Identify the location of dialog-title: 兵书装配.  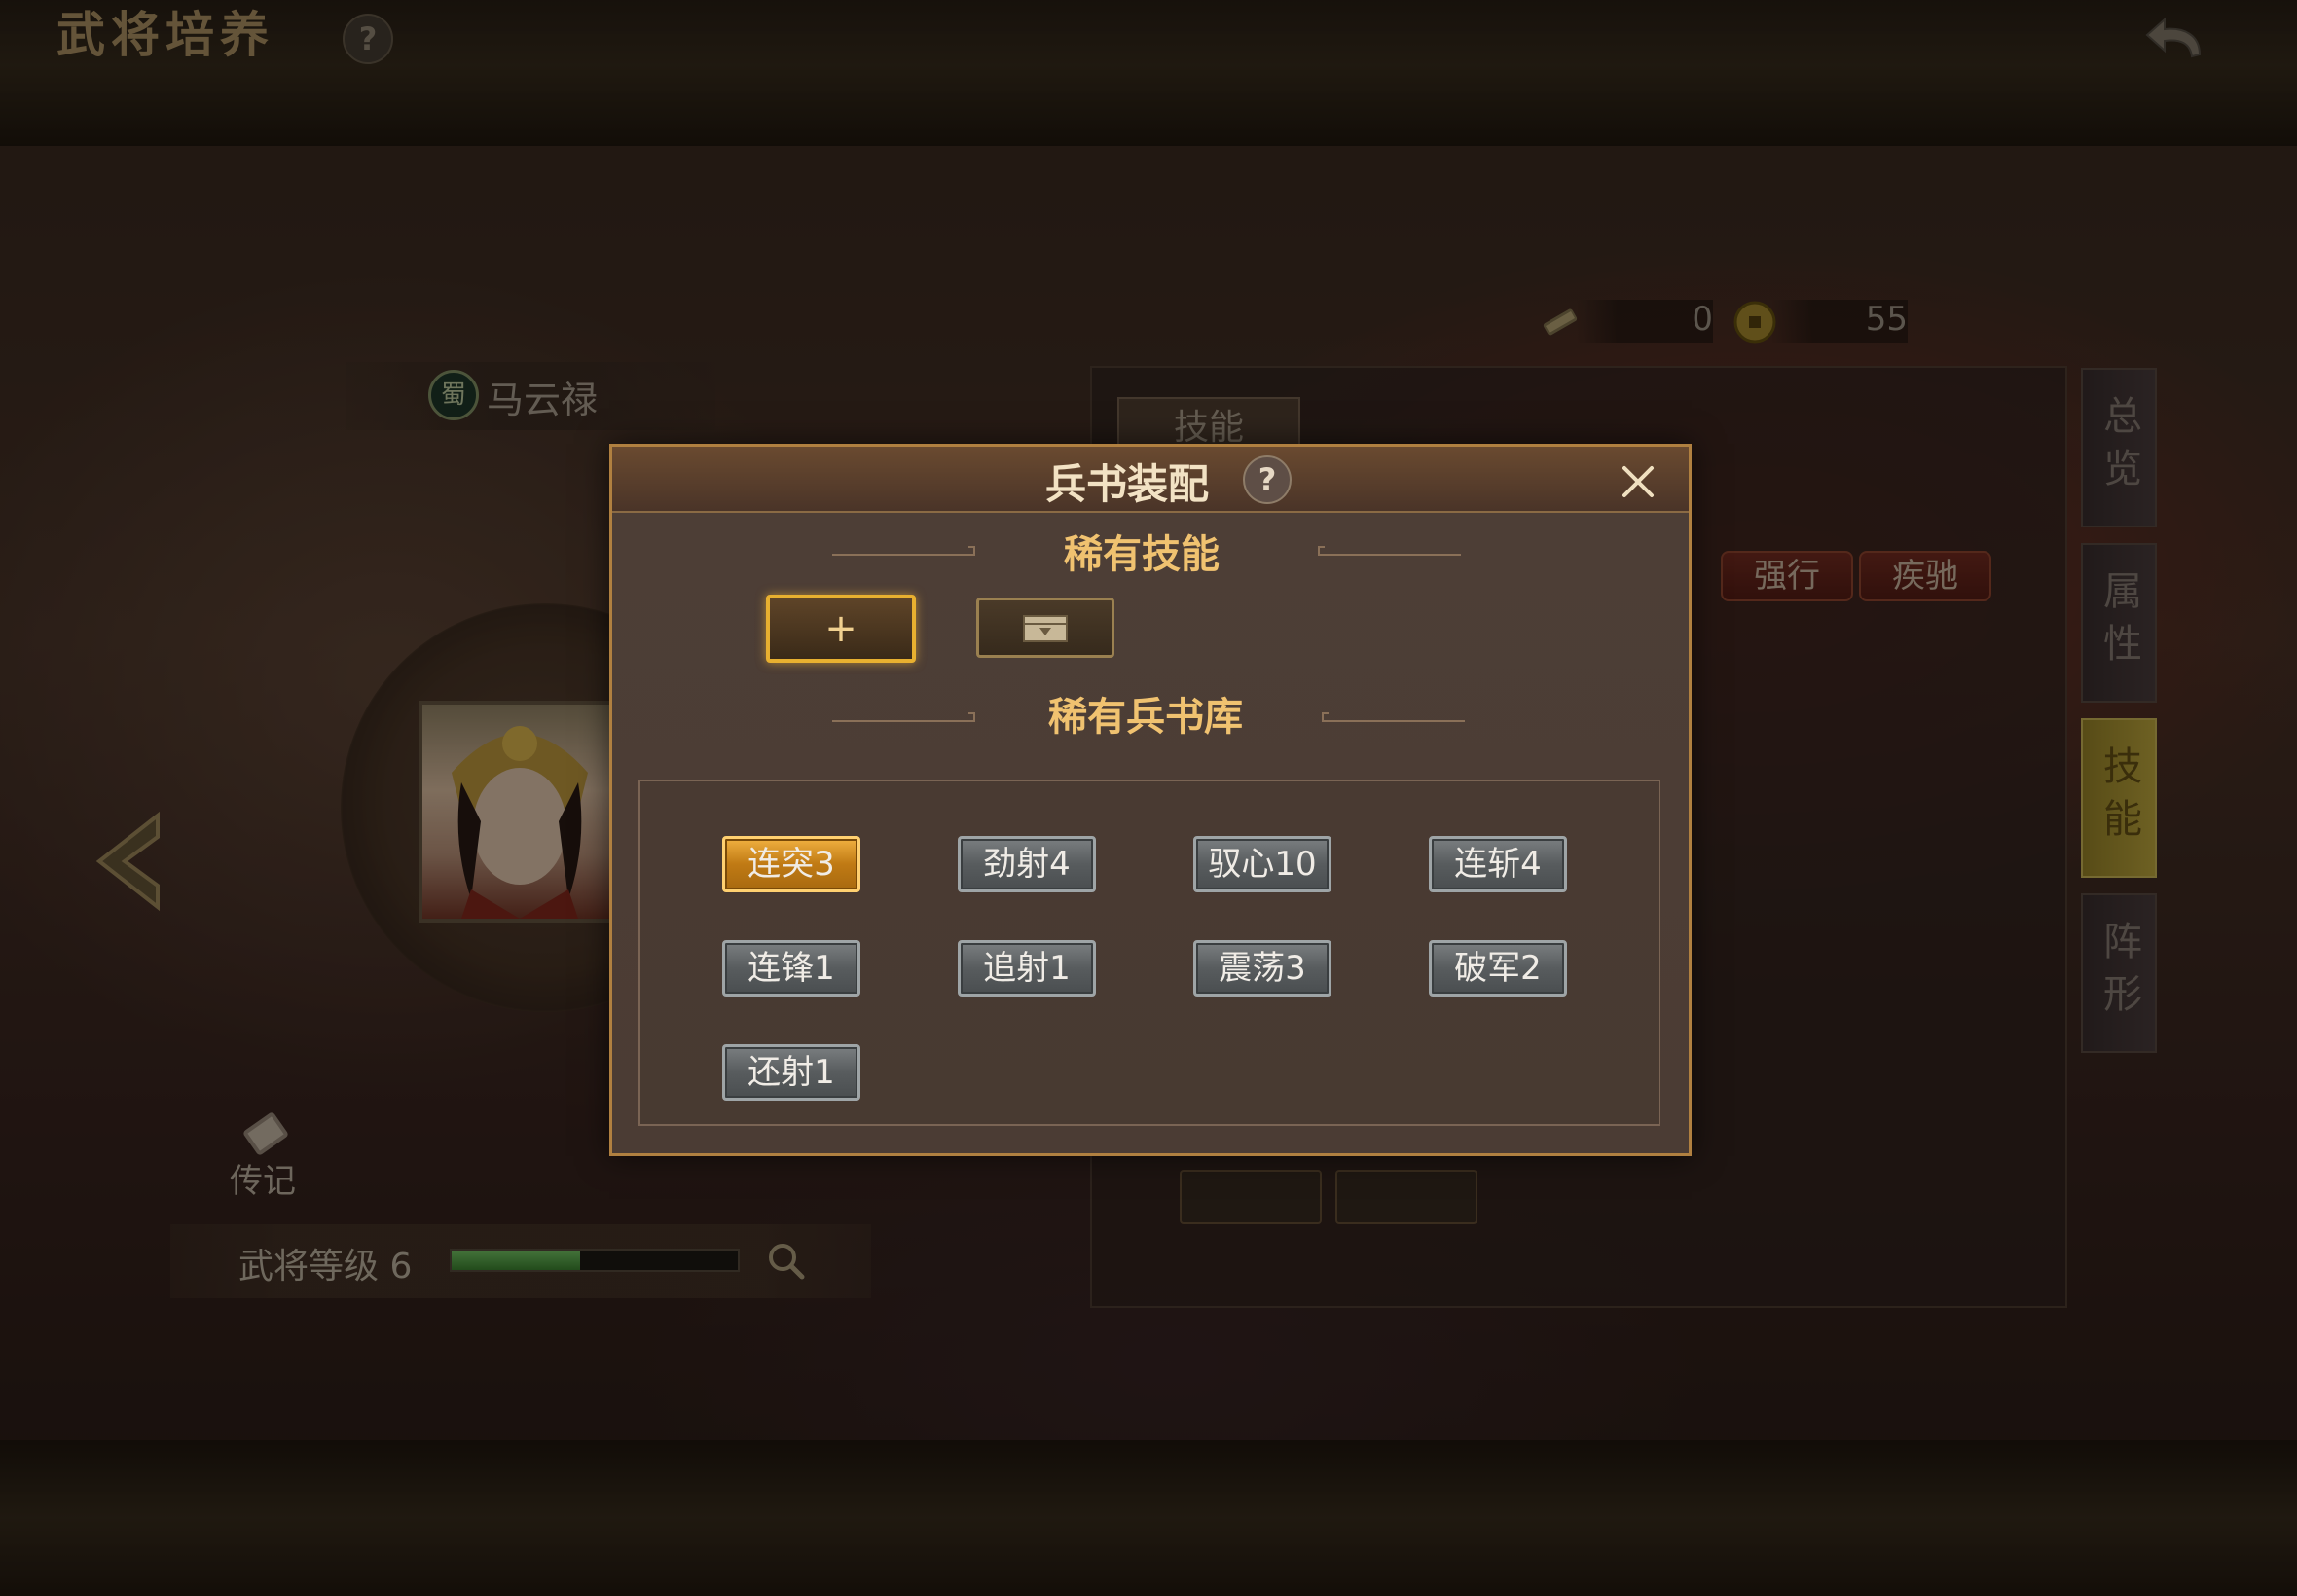
(1127, 484).